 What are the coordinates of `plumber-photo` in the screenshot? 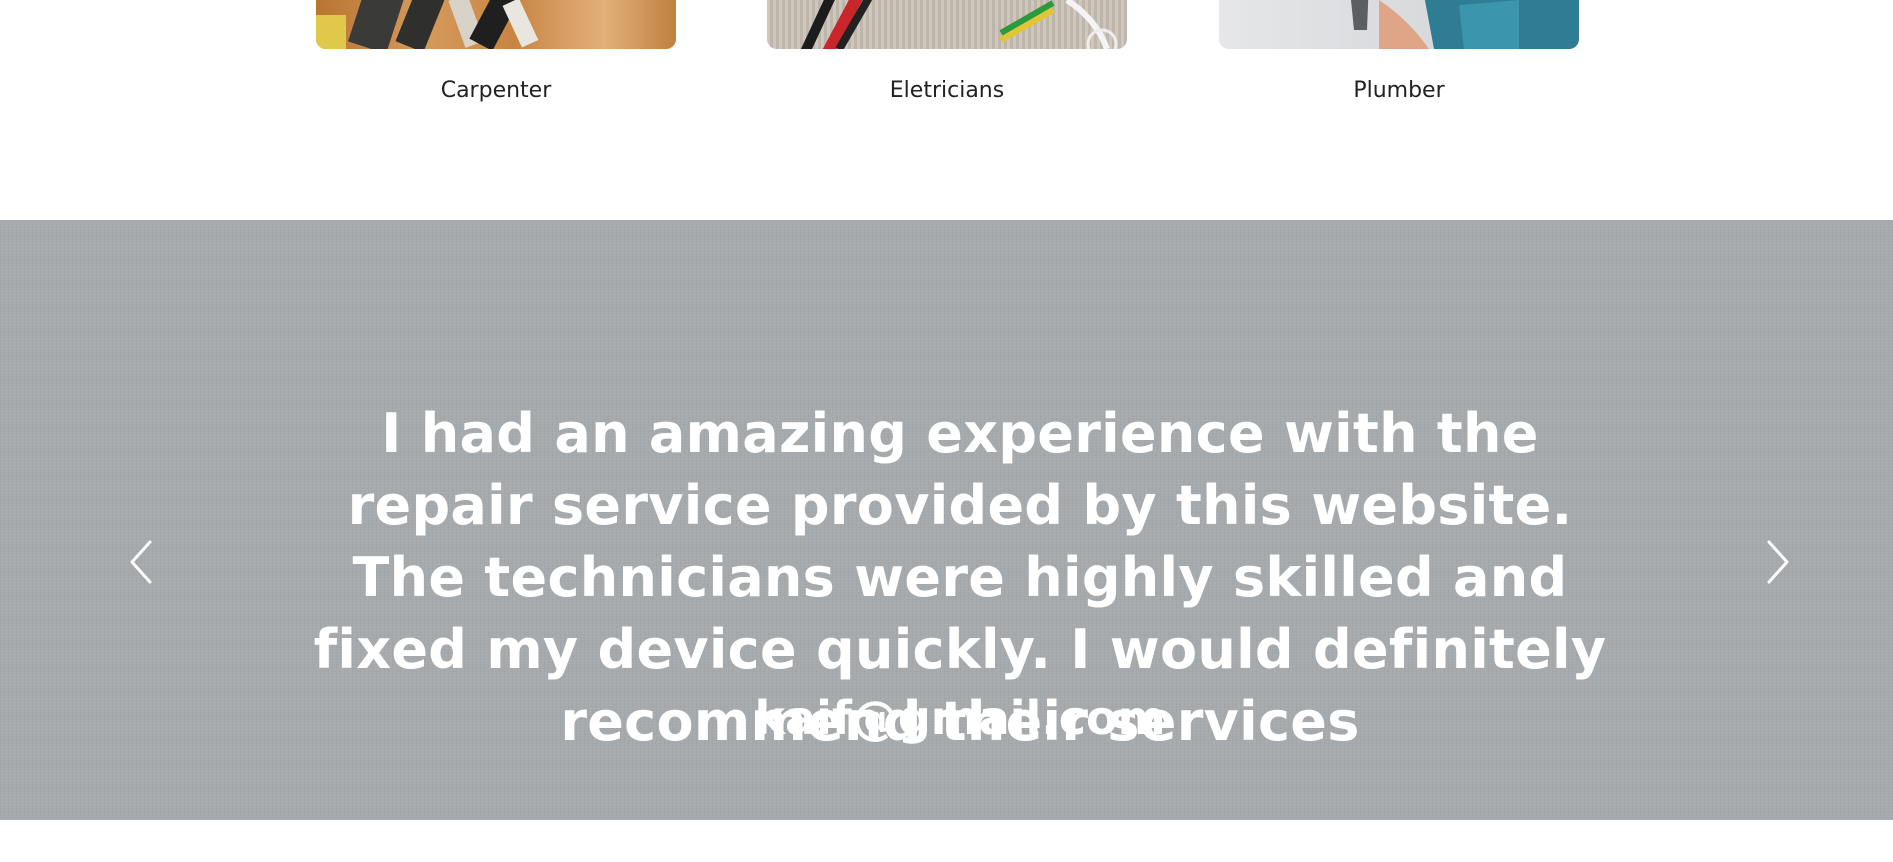 It's located at (1399, 24).